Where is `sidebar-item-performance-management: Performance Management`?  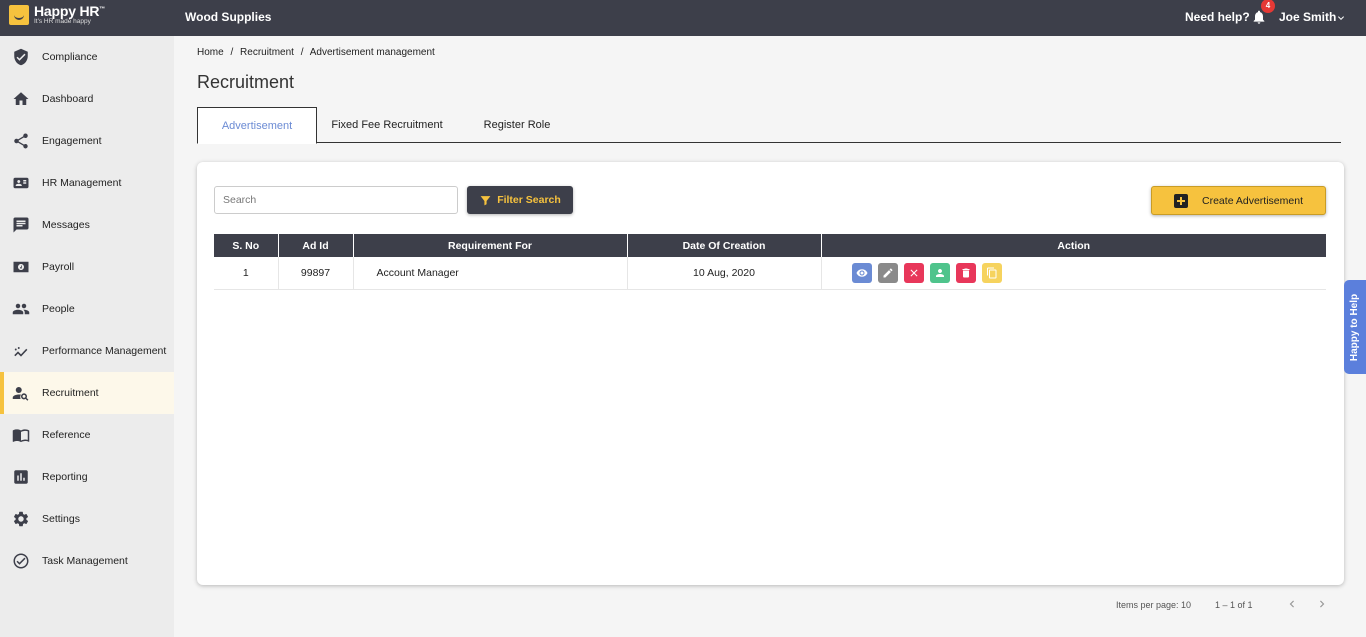 sidebar-item-performance-management: Performance Management is located at coordinates (87, 351).